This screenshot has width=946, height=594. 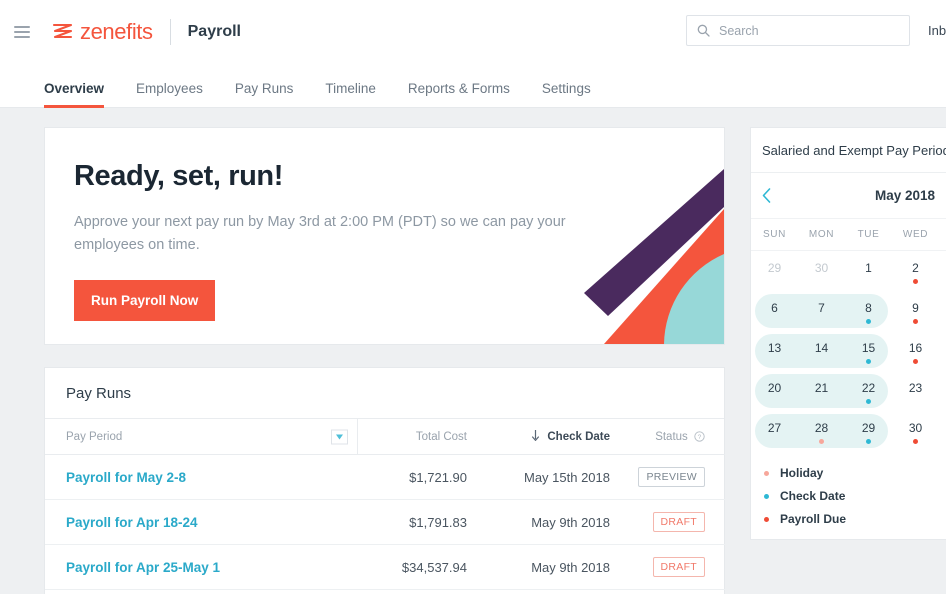 I want to click on column-header-pay-period: Pay Period, so click(x=201, y=437).